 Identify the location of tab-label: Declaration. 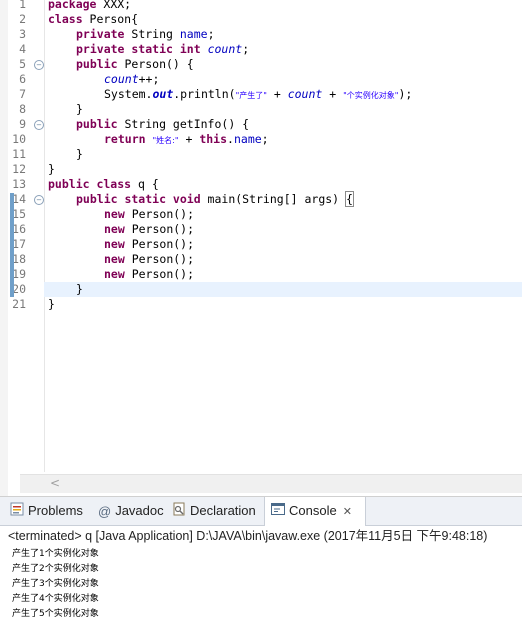
(223, 510).